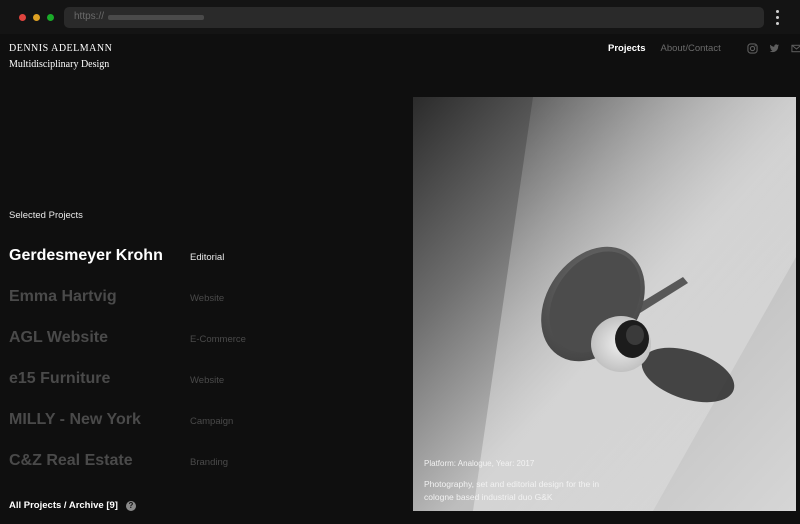 The height and width of the screenshot is (524, 800). Describe the element at coordinates (778, 18) in the screenshot. I see `kebab-menu-icon` at that location.